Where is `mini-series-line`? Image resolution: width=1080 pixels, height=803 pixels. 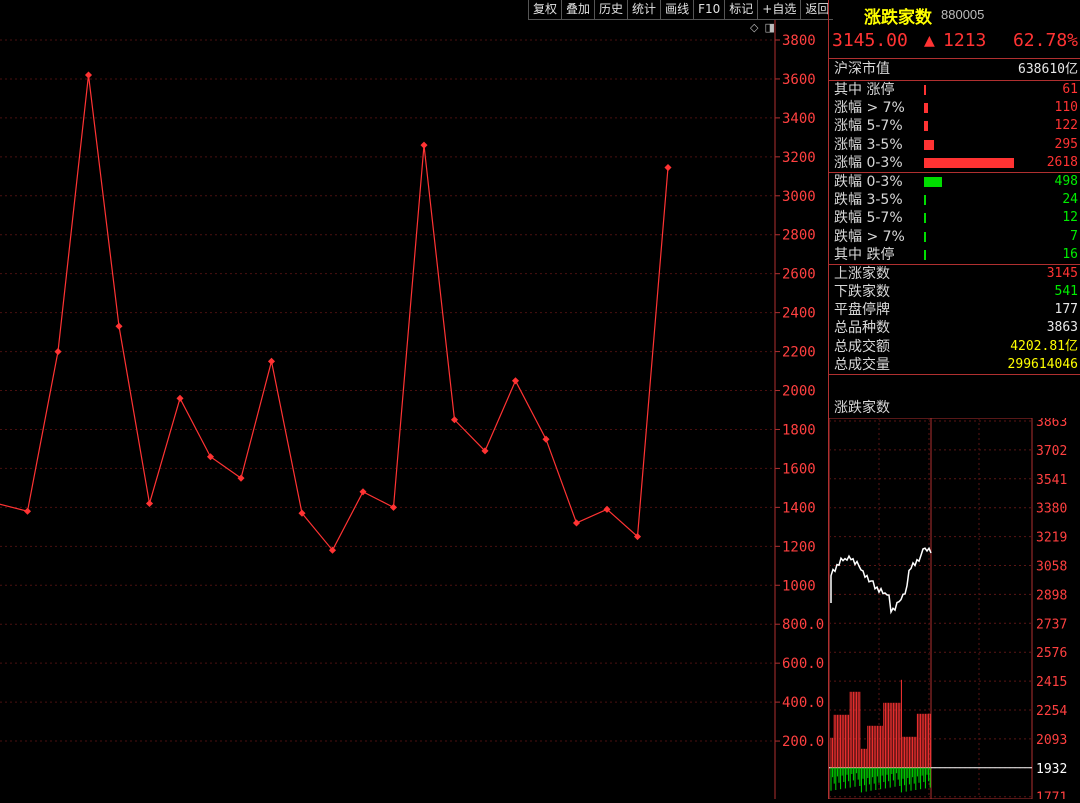 mini-series-line is located at coordinates (881, 580).